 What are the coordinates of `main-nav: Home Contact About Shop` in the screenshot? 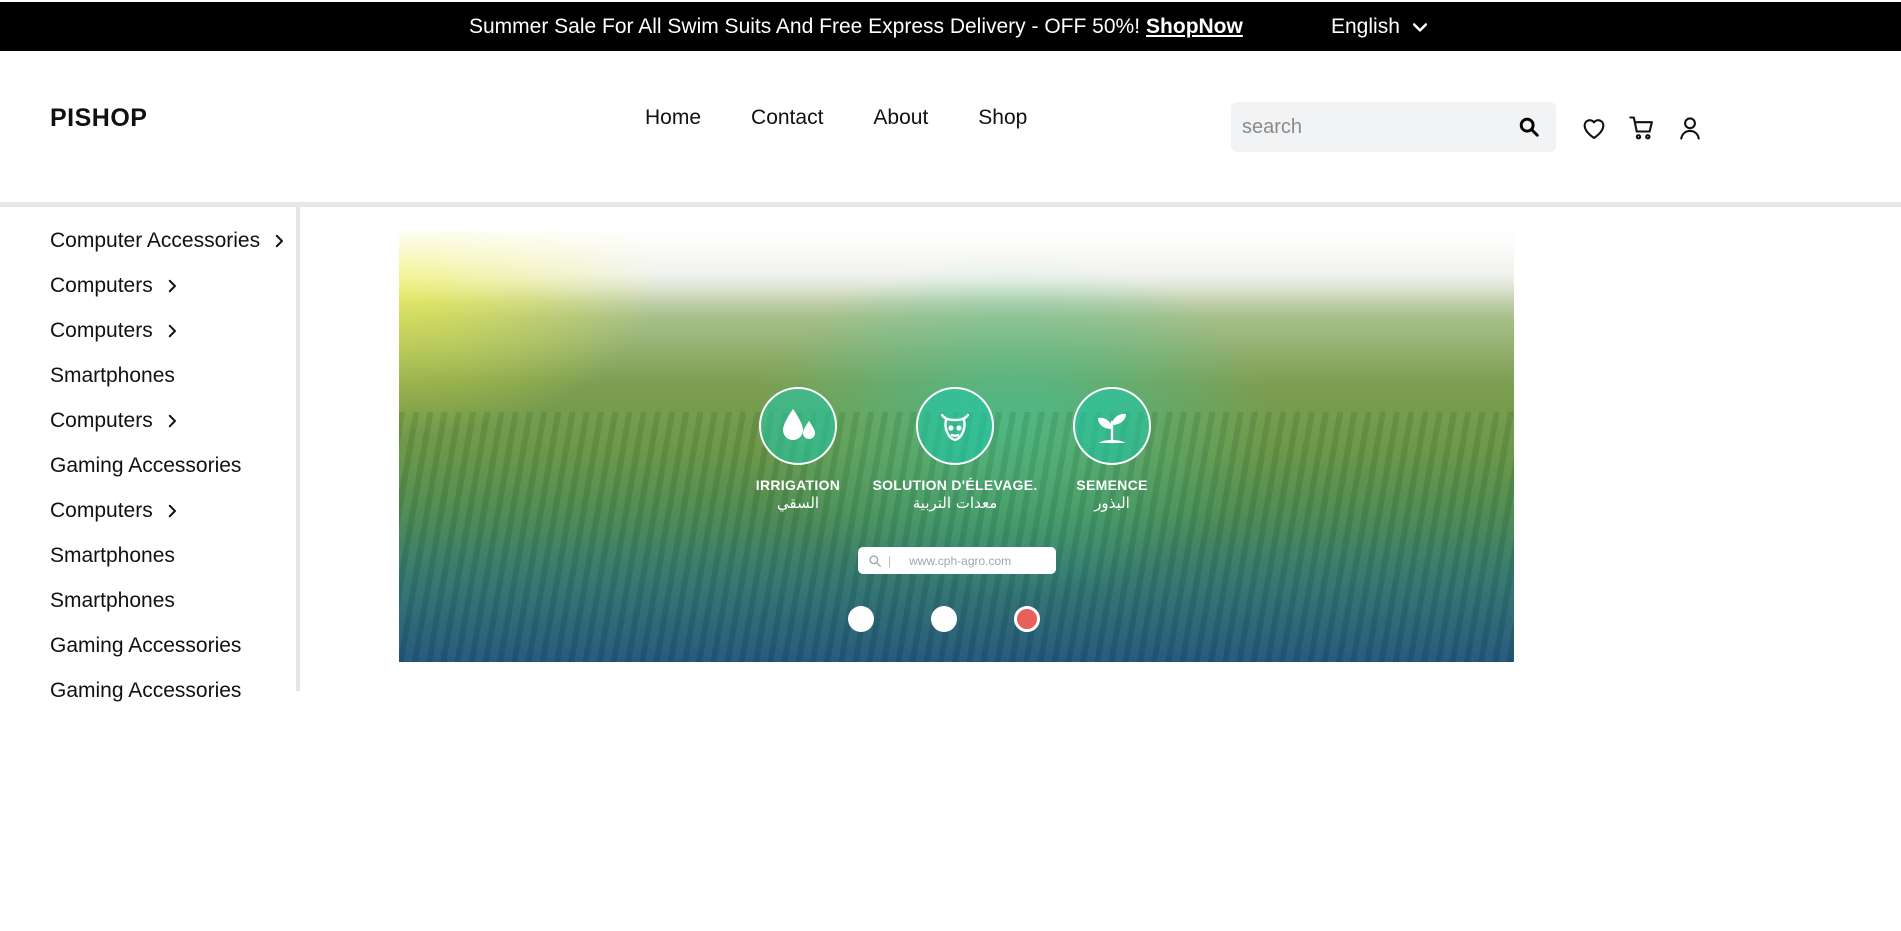 It's located at (836, 118).